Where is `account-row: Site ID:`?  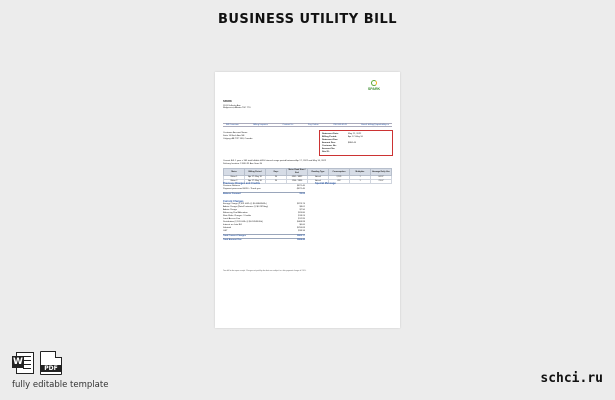 account-row: Site ID: is located at coordinates (356, 152).